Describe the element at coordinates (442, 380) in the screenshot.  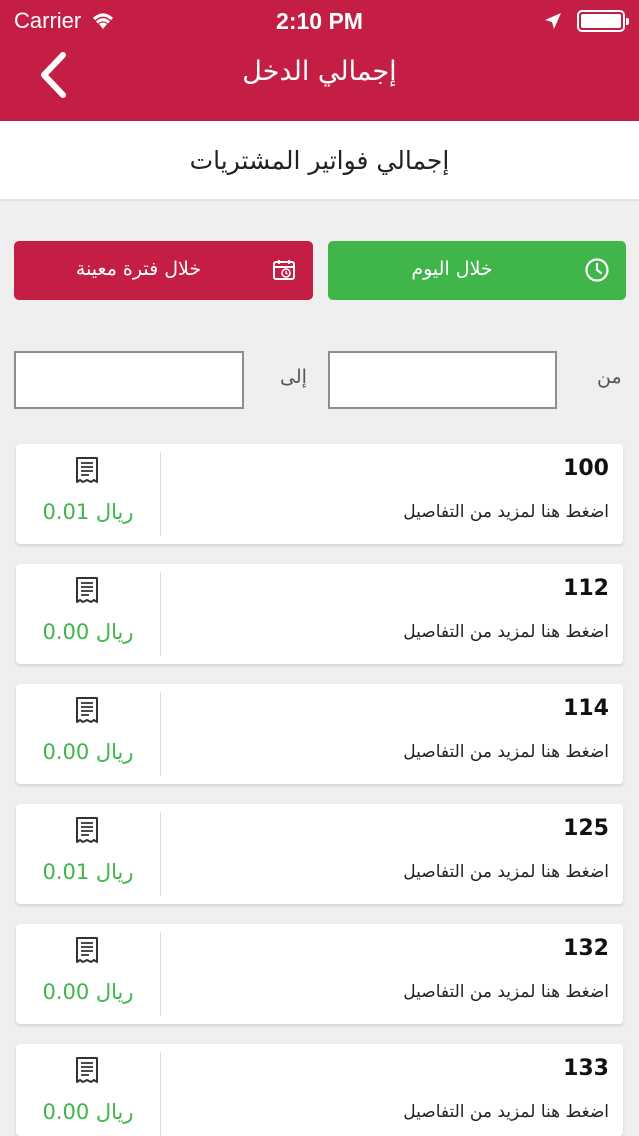
I see `from-date-input` at that location.